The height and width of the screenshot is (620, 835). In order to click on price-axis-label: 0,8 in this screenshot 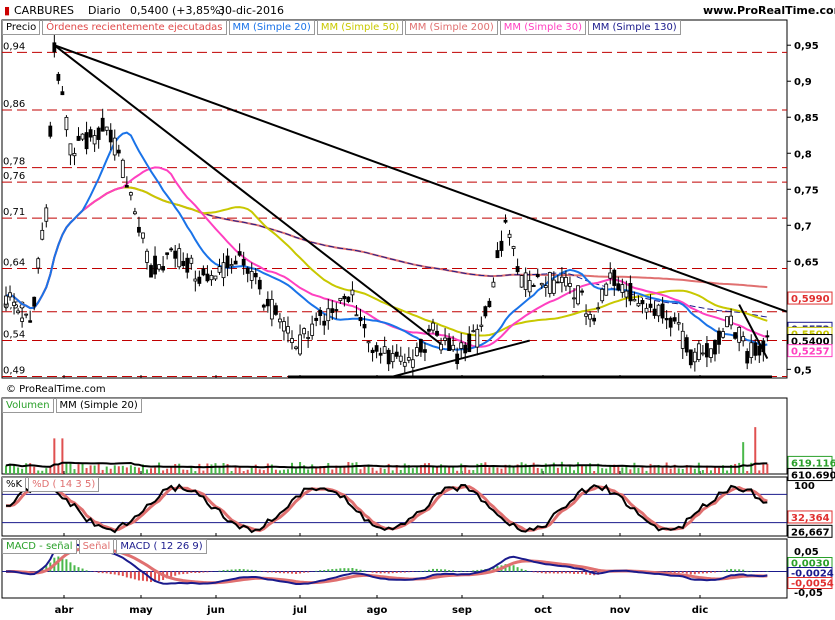, I will do `click(803, 154)`.